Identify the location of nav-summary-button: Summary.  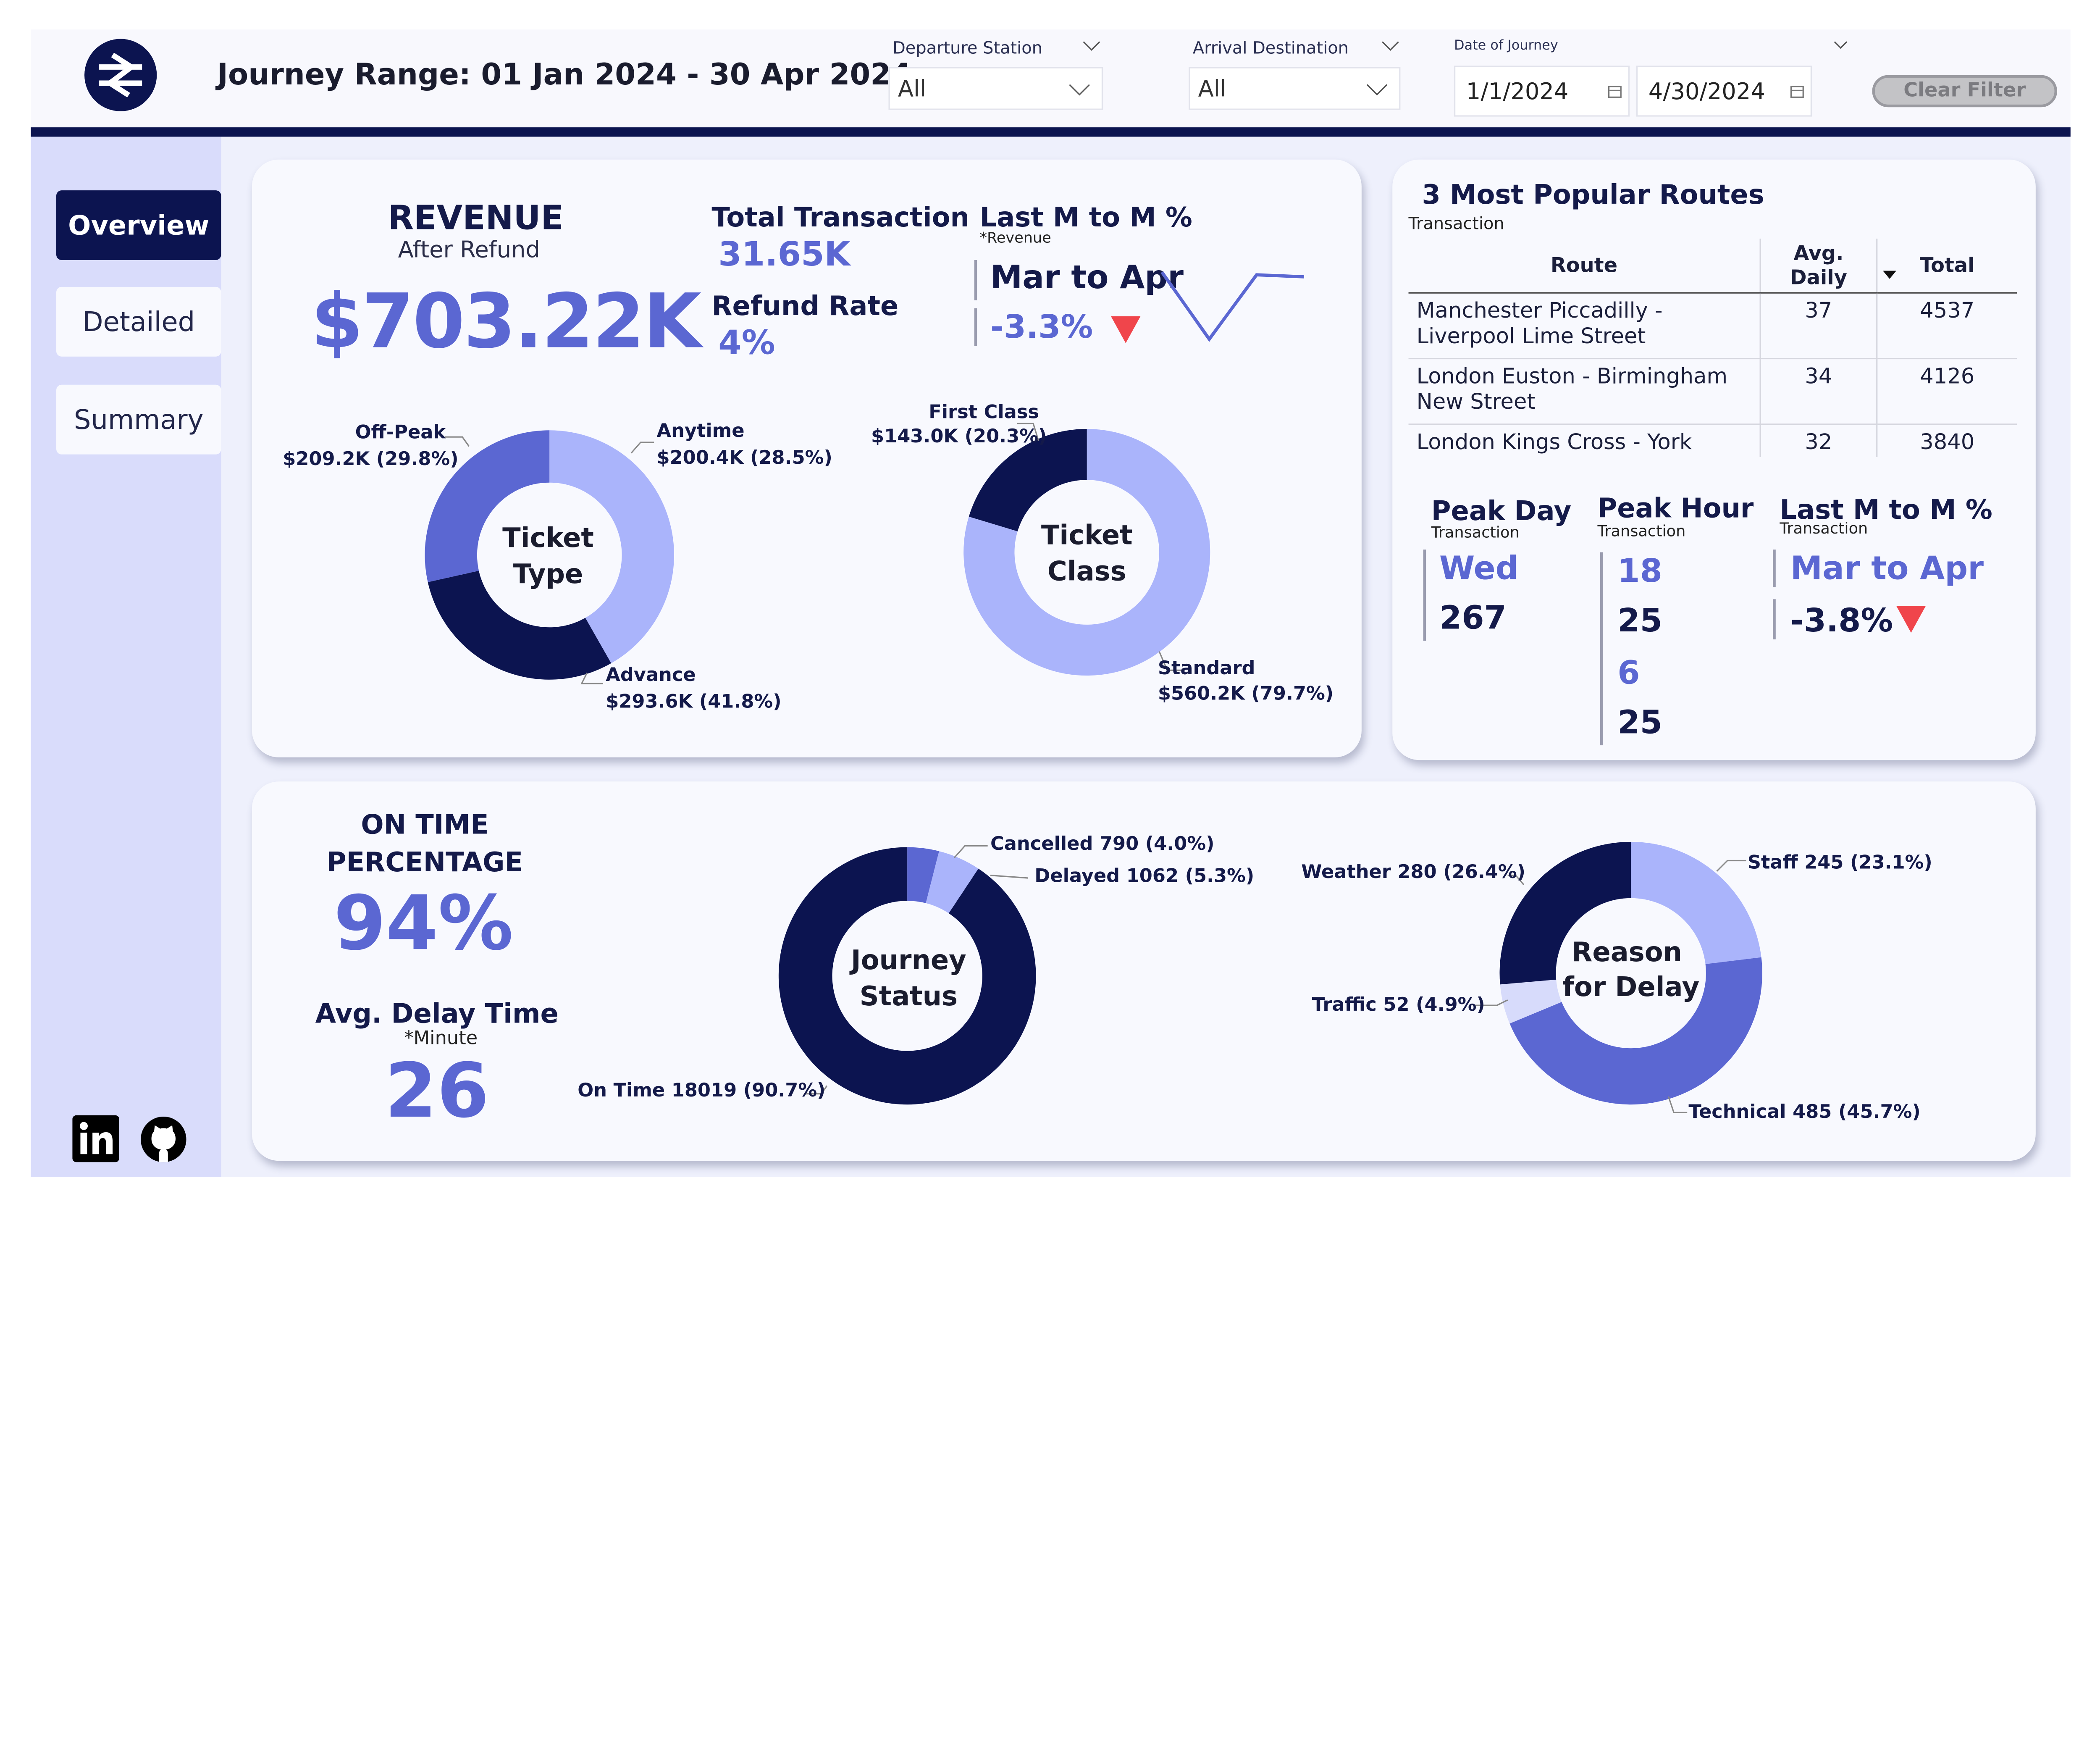
(138, 419).